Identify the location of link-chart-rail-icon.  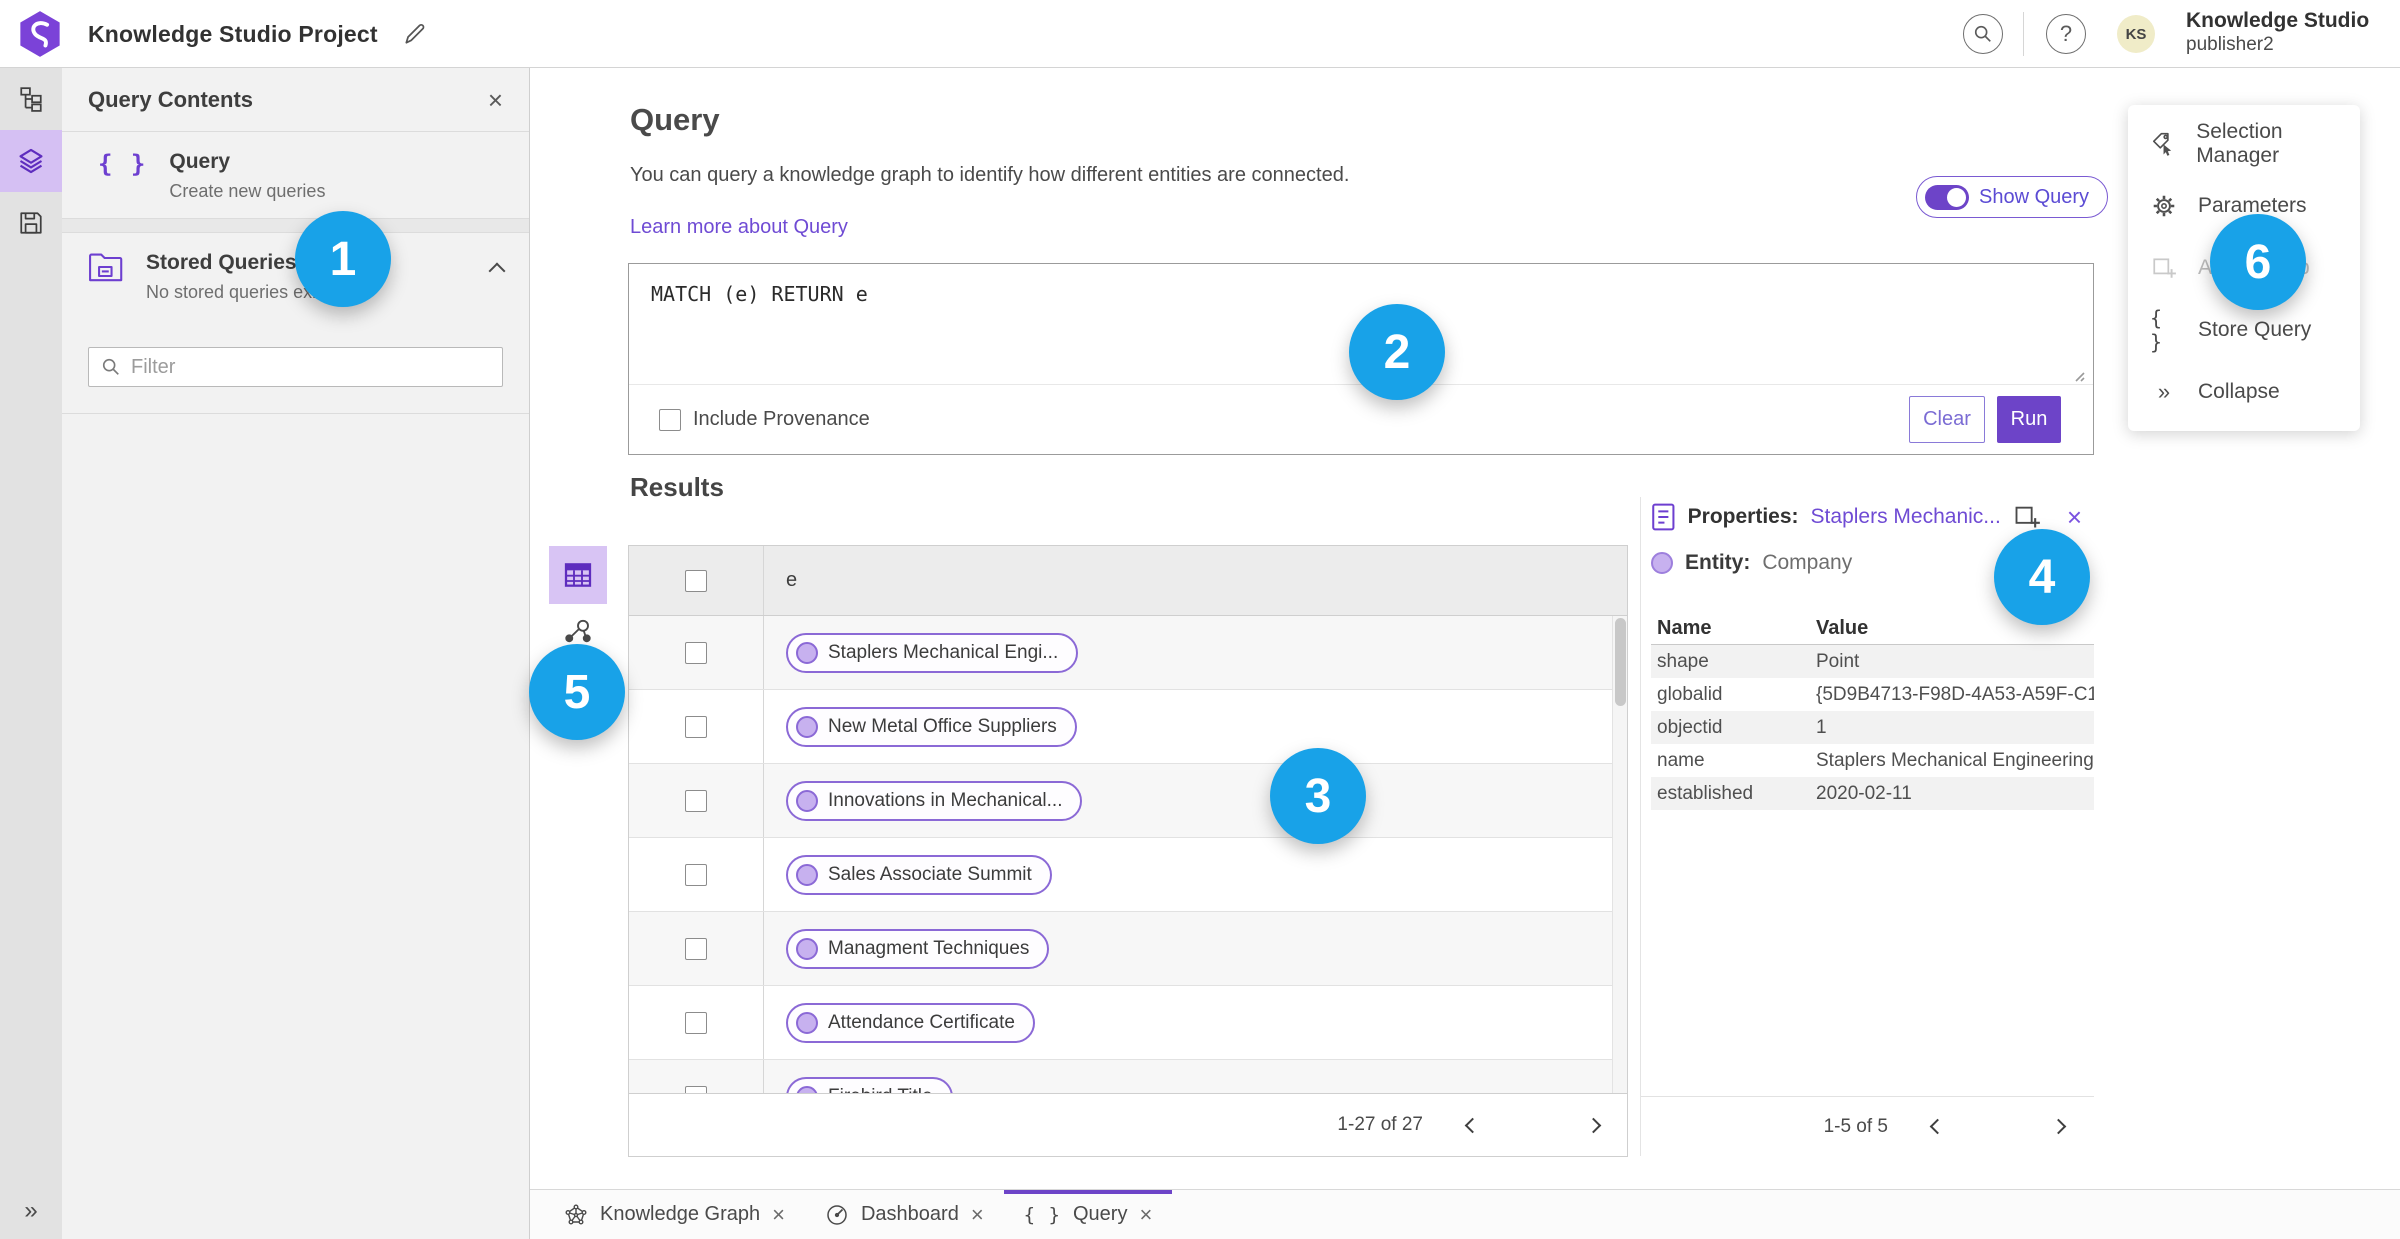
(31, 99).